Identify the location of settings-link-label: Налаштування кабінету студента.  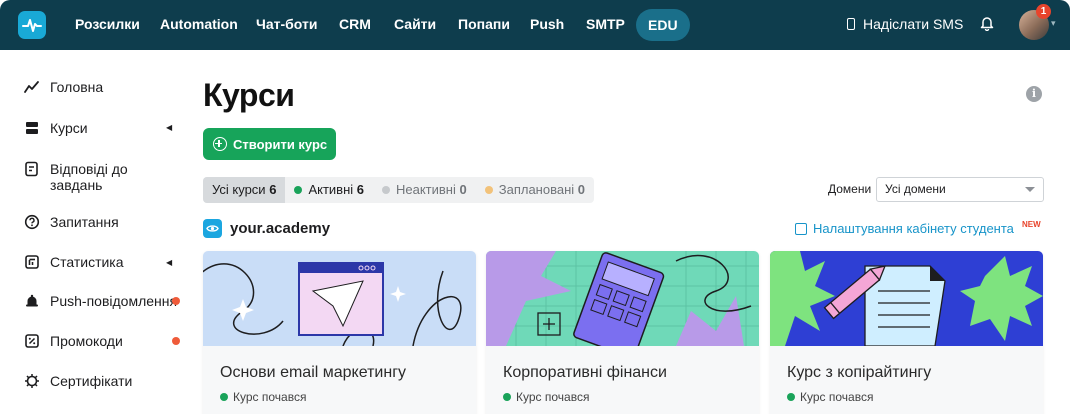
(913, 228).